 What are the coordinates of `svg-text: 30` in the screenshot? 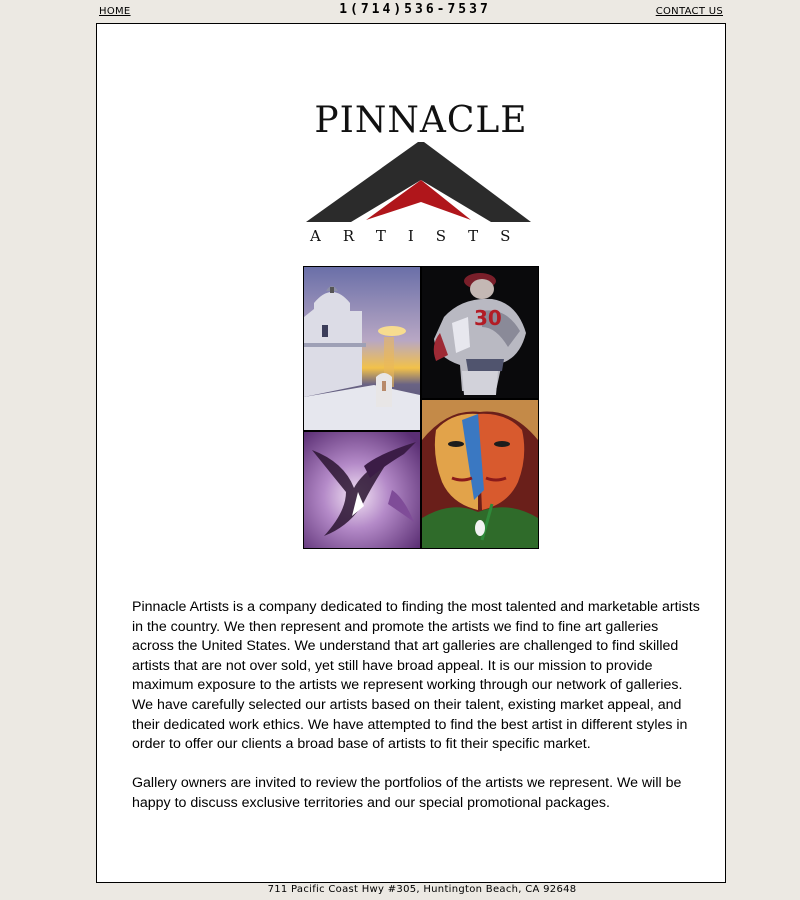 It's located at (488, 318).